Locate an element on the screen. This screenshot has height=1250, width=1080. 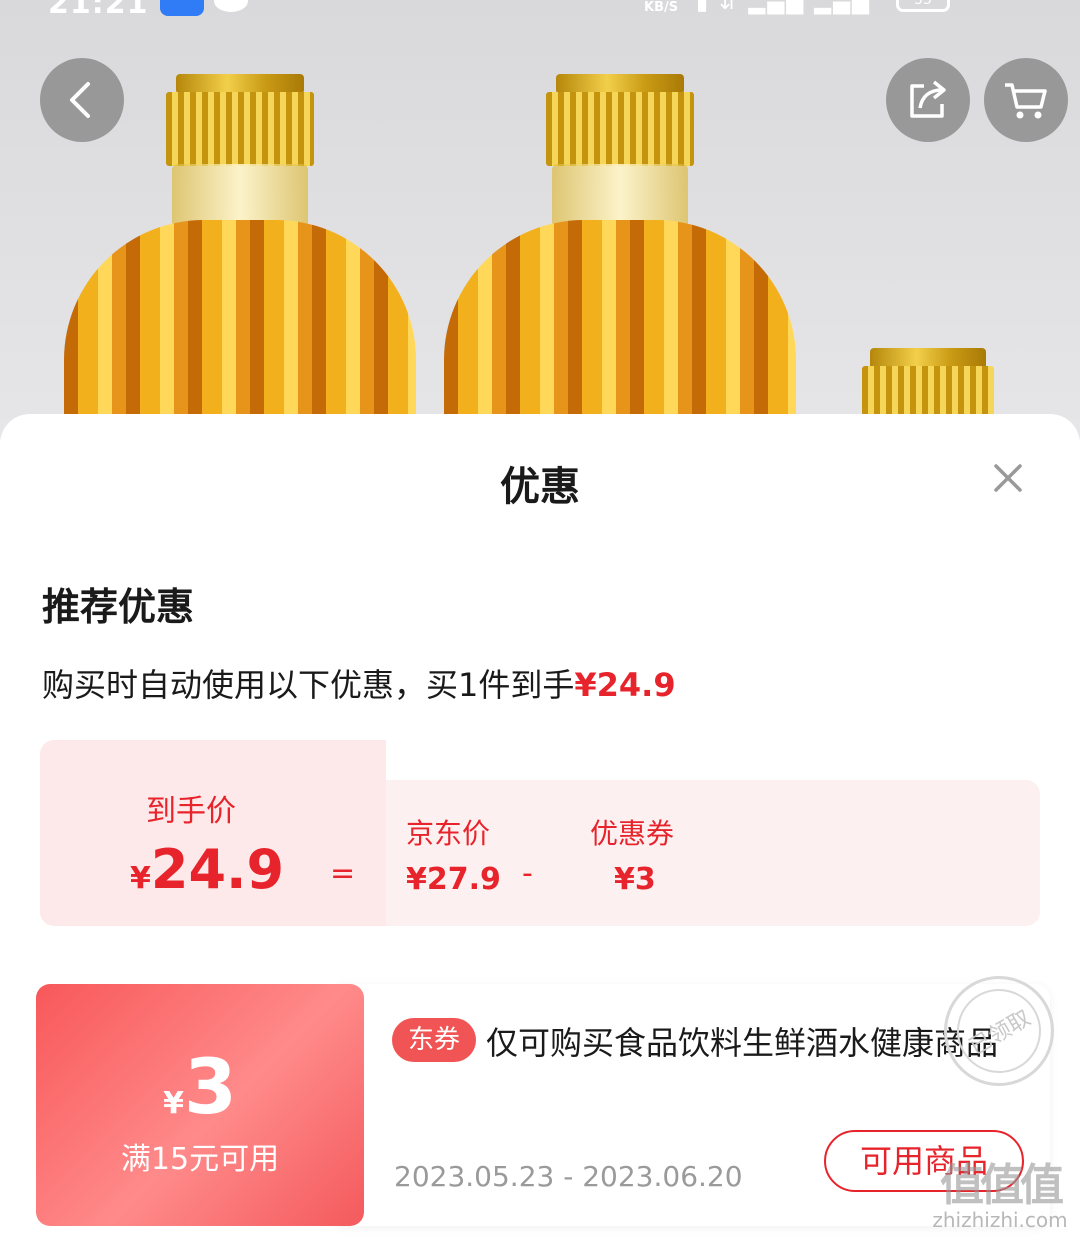
recommend-title: 推荐优惠 is located at coordinates (118, 607).